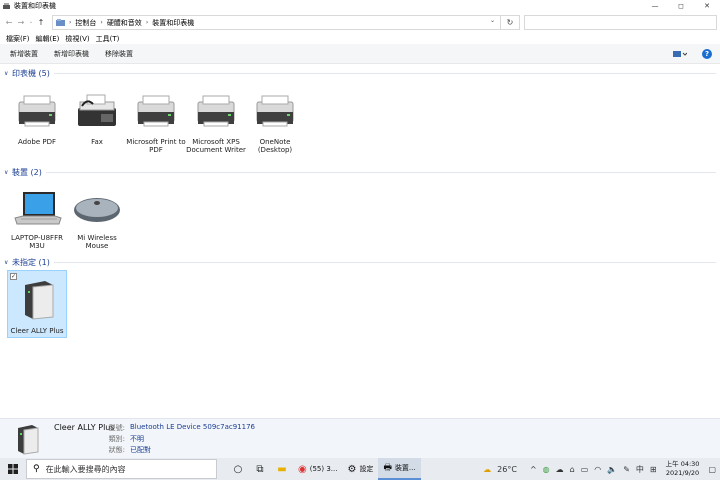 The image size is (720, 480). What do you see at coordinates (35, 6) in the screenshot?
I see `window-title: 裝置和印表機` at bounding box center [35, 6].